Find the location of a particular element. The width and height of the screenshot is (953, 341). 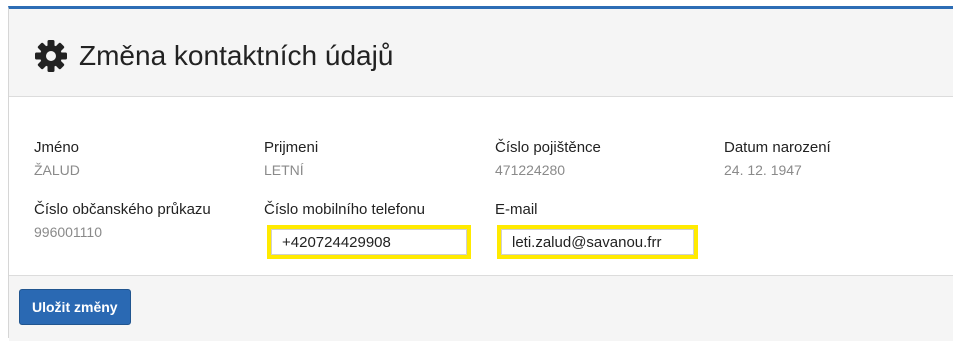

mobile-phone-label: Číslo mobilního telefonu is located at coordinates (344, 209).